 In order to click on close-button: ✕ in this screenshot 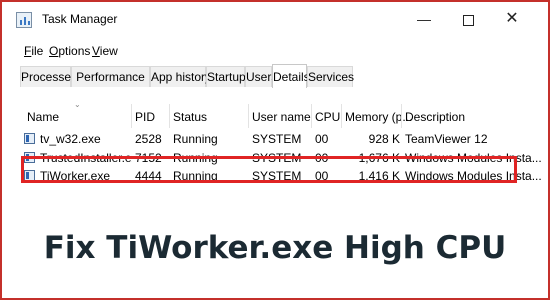, I will do `click(512, 20)`.